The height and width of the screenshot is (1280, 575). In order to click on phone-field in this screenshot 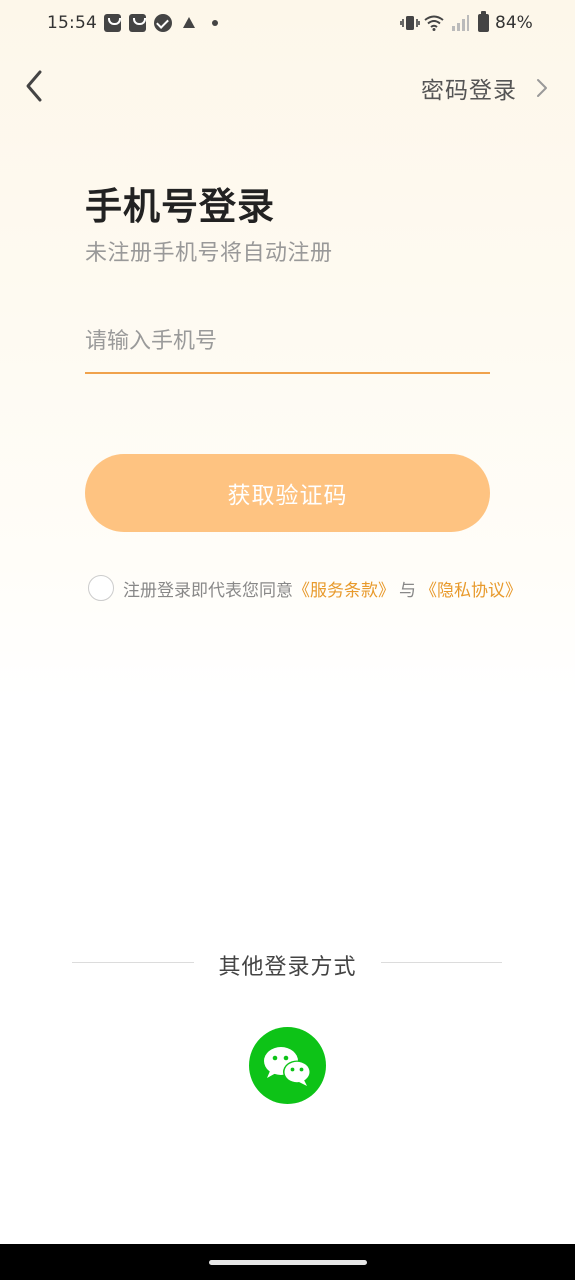, I will do `click(287, 345)`.